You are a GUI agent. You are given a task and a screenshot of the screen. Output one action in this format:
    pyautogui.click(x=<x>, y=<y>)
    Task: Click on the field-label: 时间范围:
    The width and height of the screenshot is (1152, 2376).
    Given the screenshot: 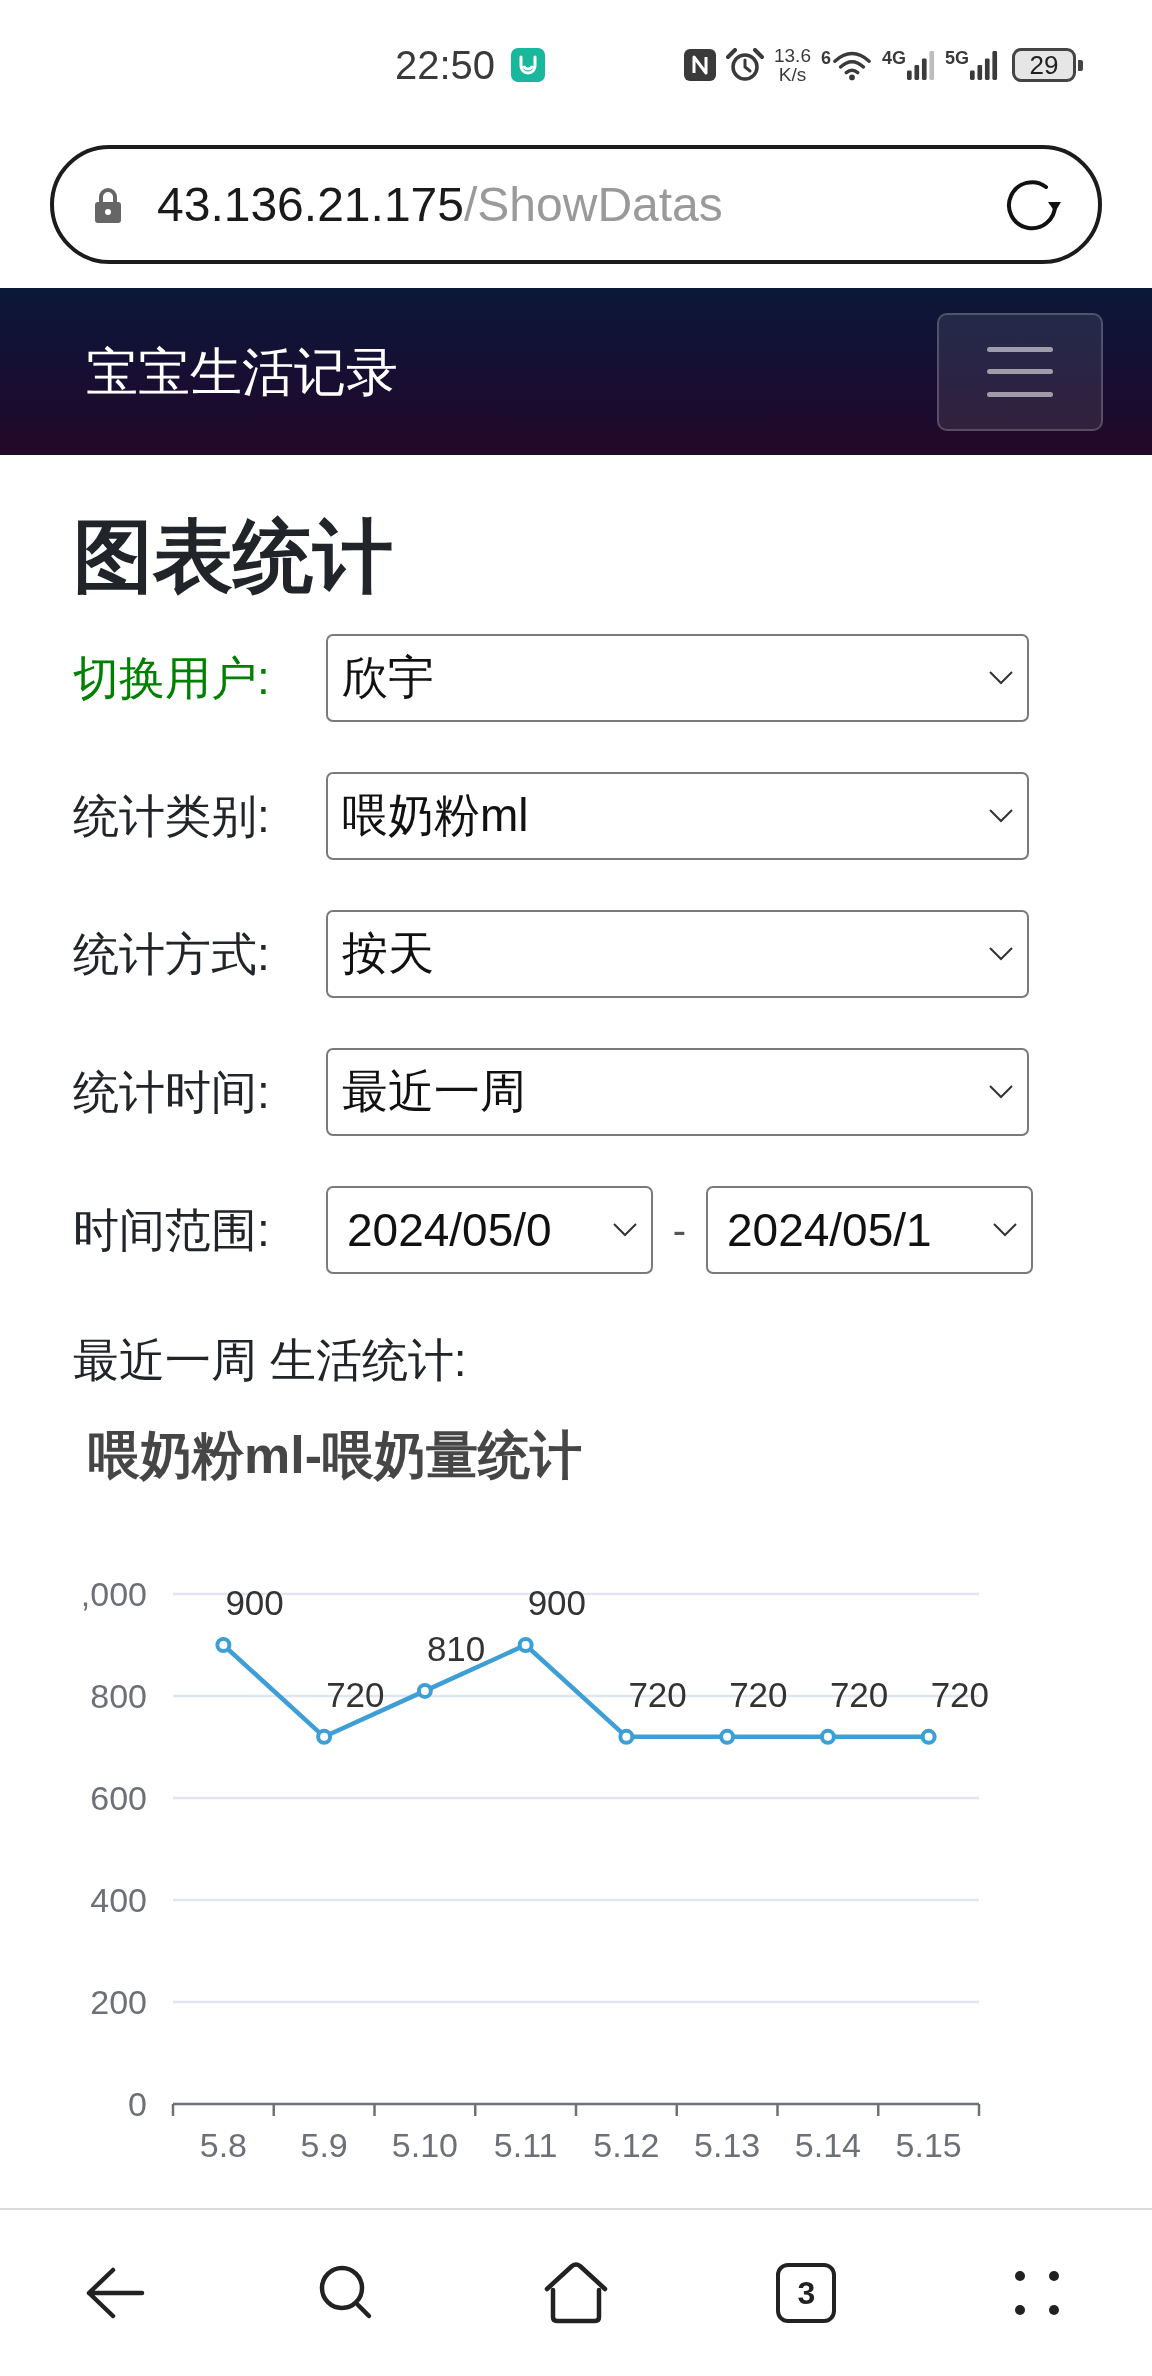 What is the action you would take?
    pyautogui.click(x=172, y=1230)
    